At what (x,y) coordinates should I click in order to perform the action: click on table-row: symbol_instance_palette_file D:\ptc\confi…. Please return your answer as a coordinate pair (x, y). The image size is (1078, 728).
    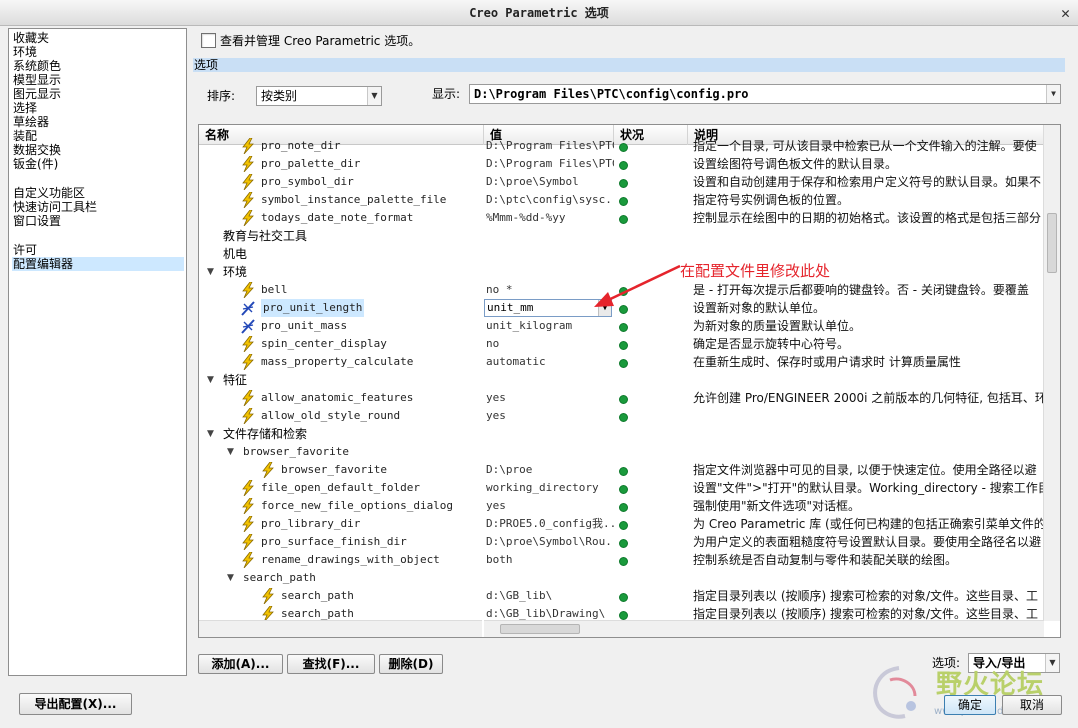
    Looking at the image, I should click on (621, 200).